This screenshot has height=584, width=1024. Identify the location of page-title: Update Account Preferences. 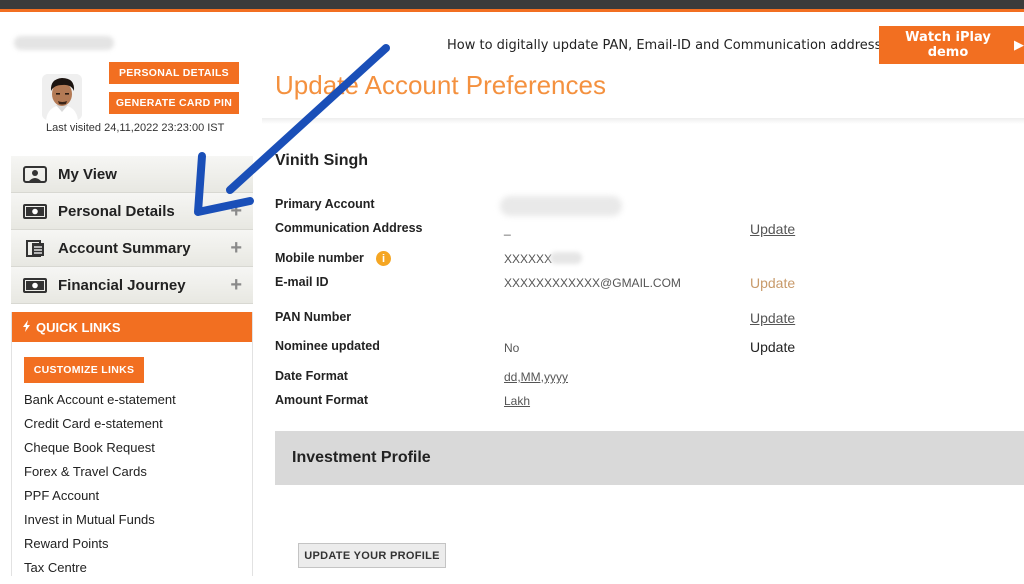
(440, 85).